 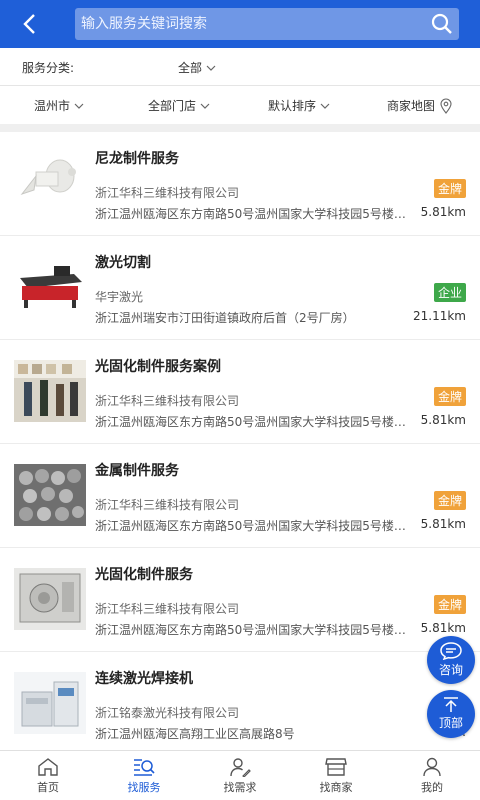 I want to click on store-icon, so click(x=336, y=766).